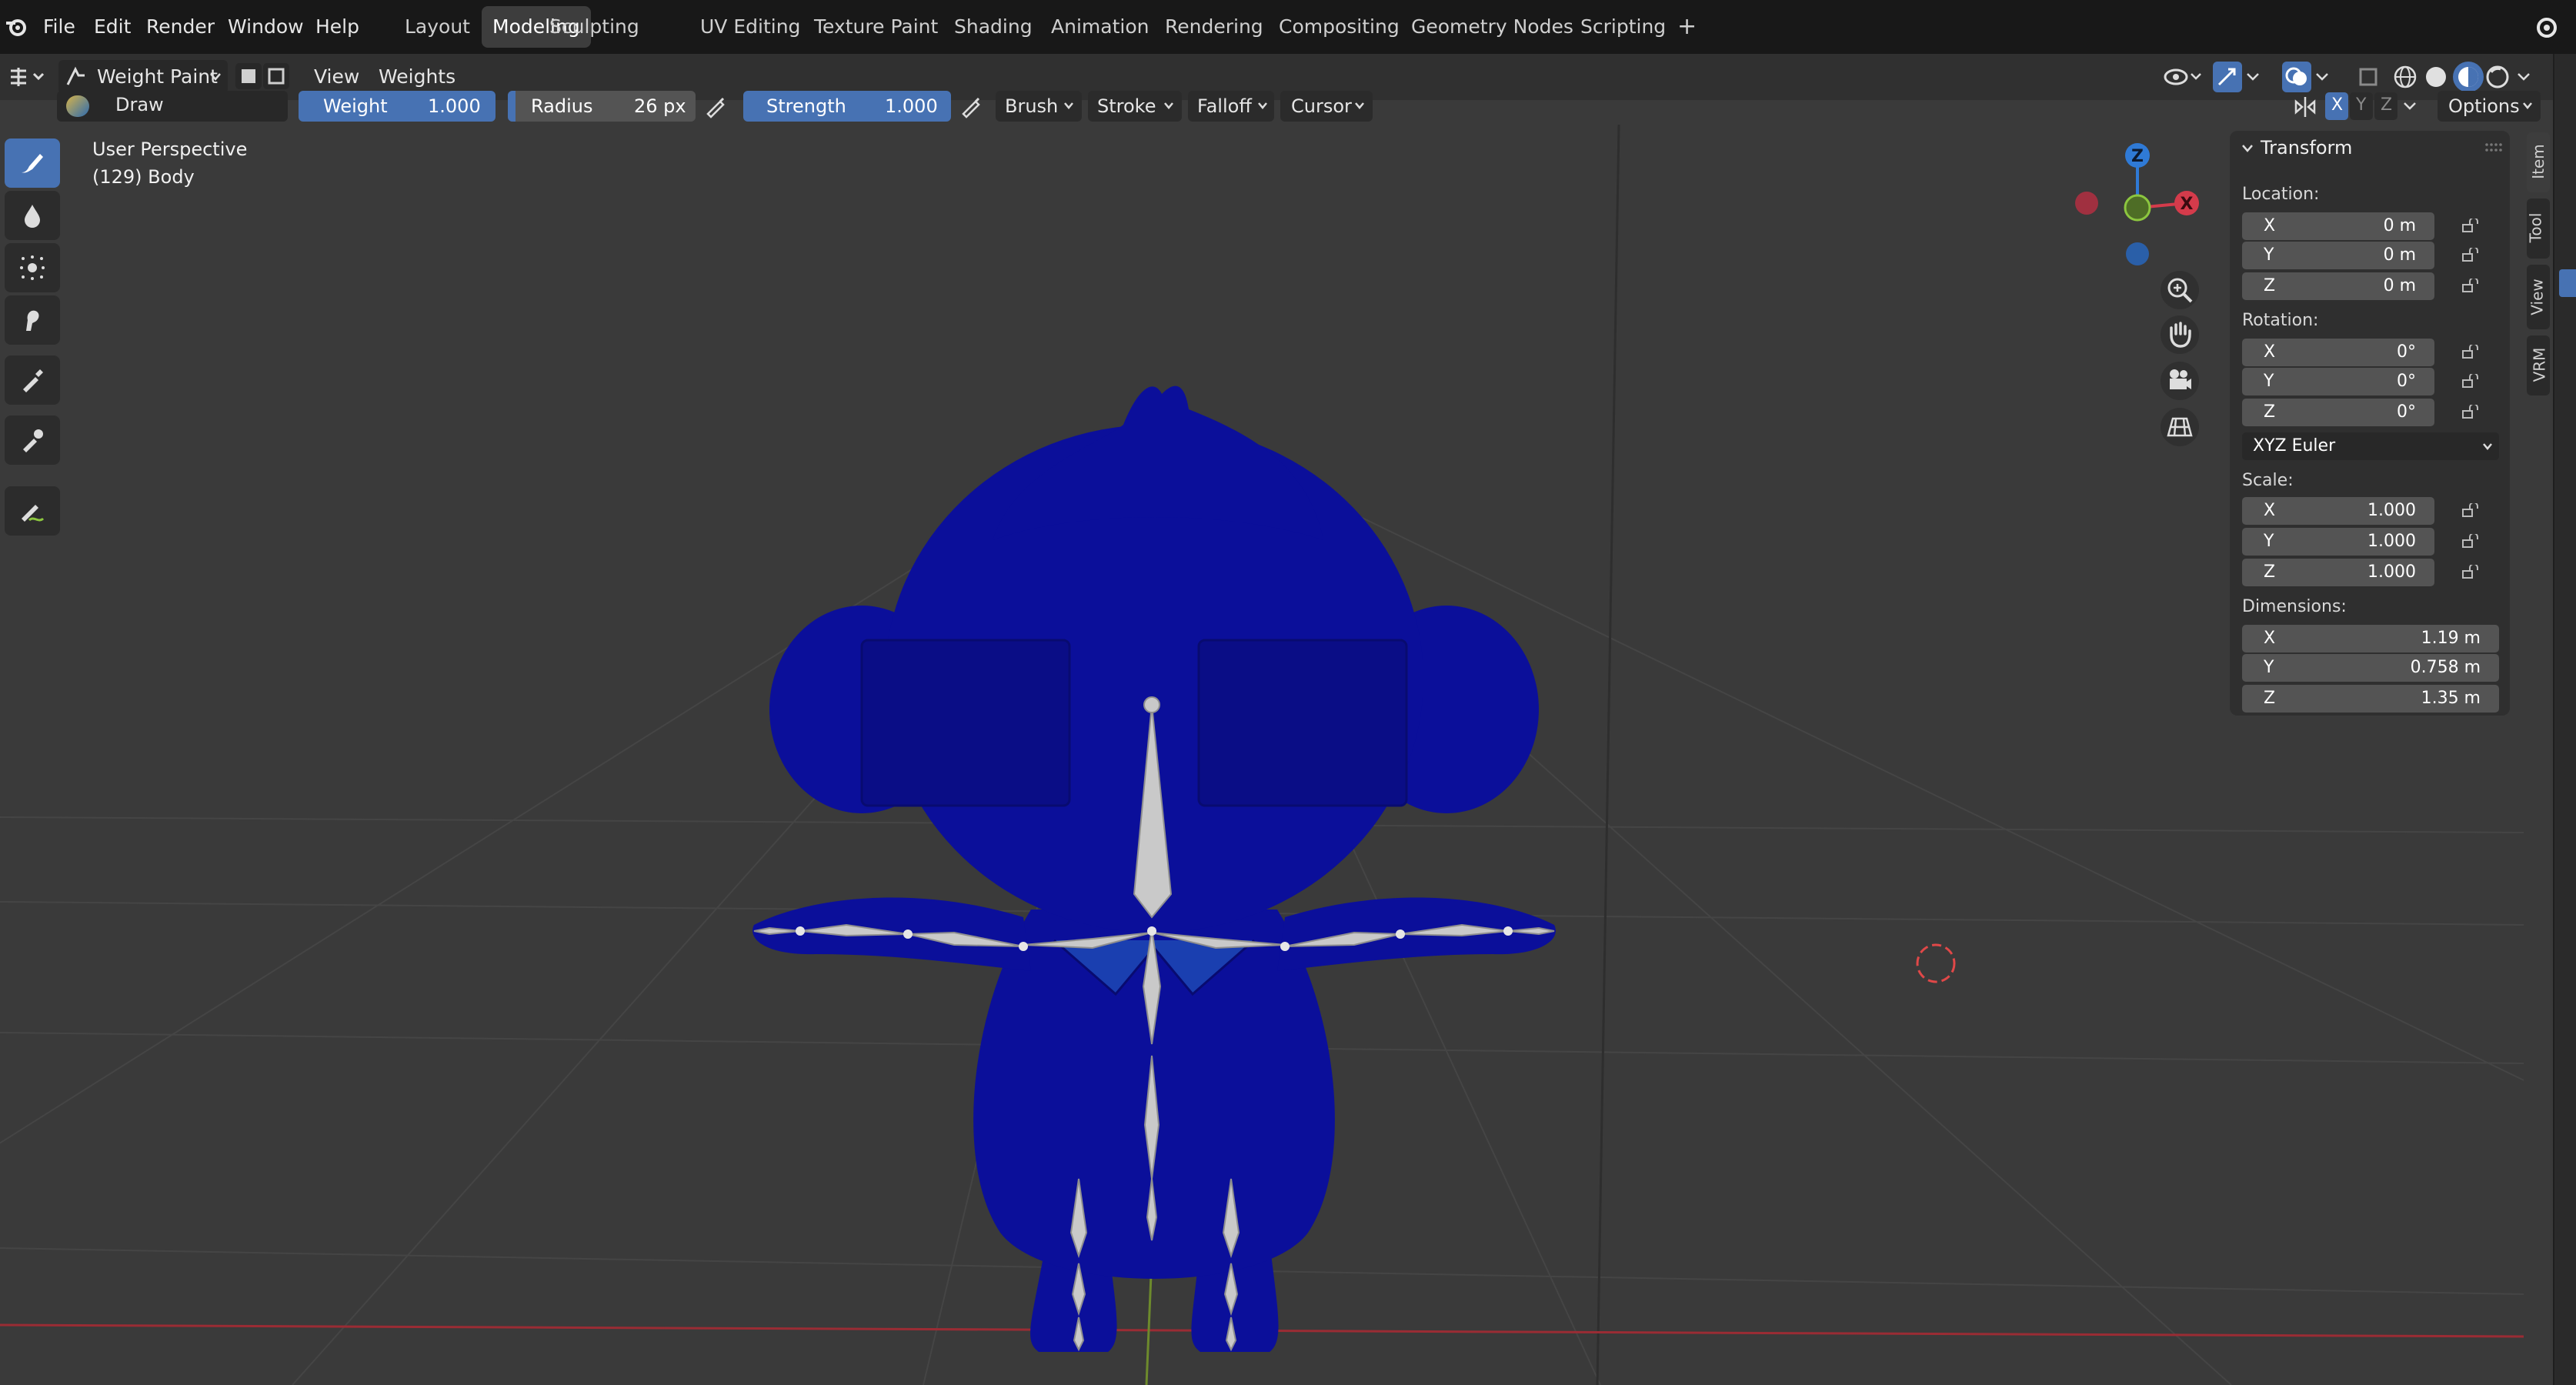 The height and width of the screenshot is (1385, 2576). I want to click on rotation-mode-dropdown: XYZ Euler, so click(2370, 446).